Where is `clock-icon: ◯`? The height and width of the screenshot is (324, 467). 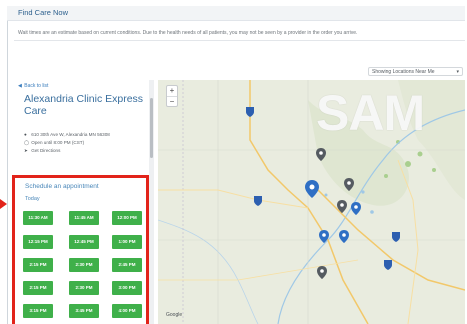 clock-icon: ◯ is located at coordinates (27, 142).